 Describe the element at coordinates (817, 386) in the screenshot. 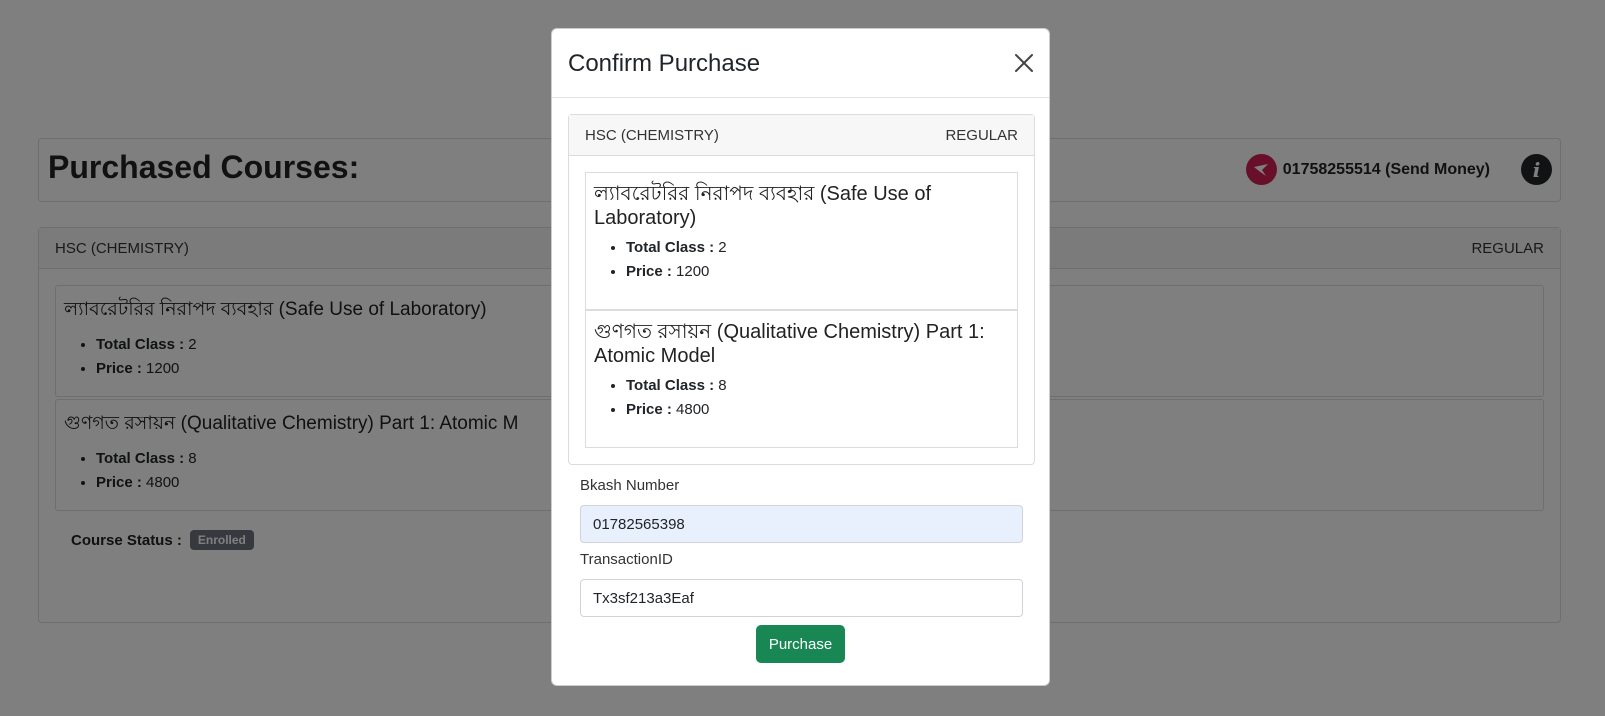

I see `modal-lesson-total-class: Total Class : 8` at that location.